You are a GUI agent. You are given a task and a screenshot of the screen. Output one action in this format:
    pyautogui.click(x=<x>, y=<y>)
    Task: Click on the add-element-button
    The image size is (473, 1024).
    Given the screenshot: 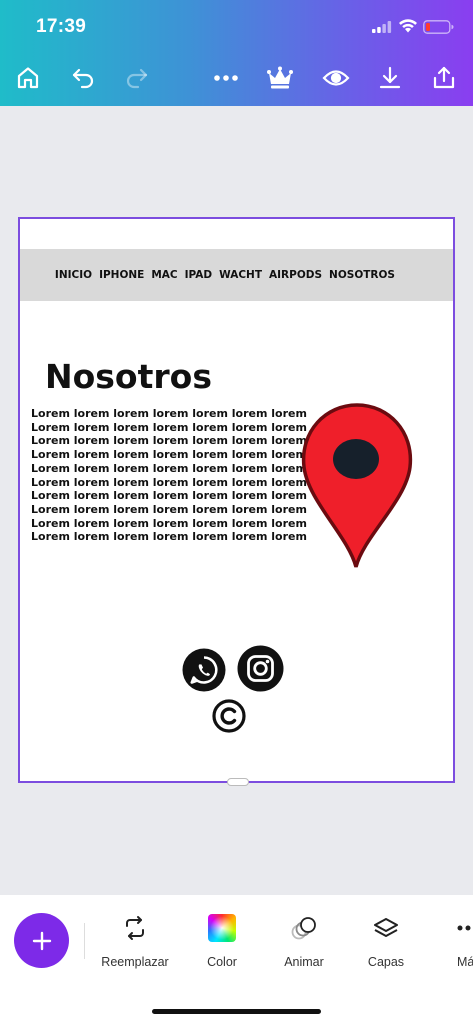 What is the action you would take?
    pyautogui.click(x=41, y=940)
    